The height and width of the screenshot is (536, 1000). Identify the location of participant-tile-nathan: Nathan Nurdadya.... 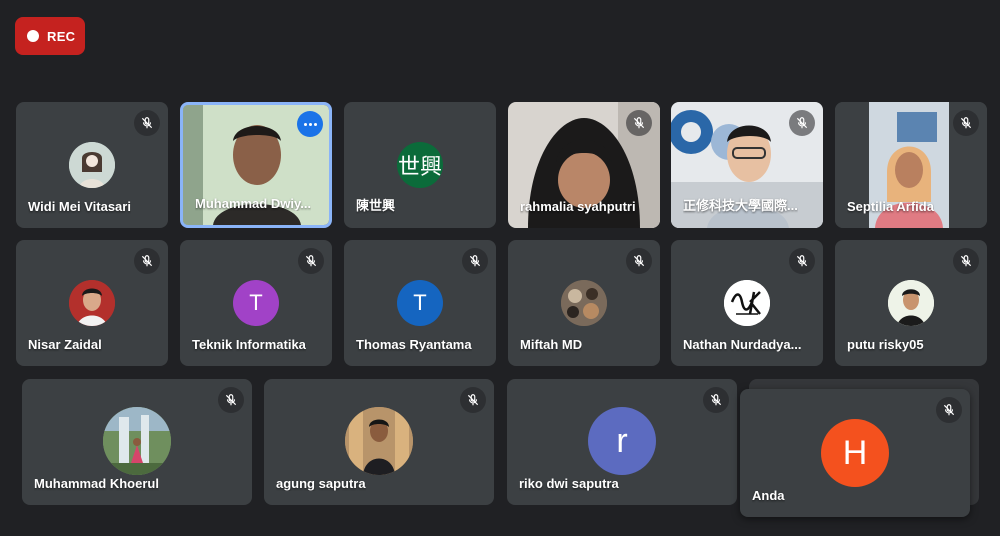
(747, 303).